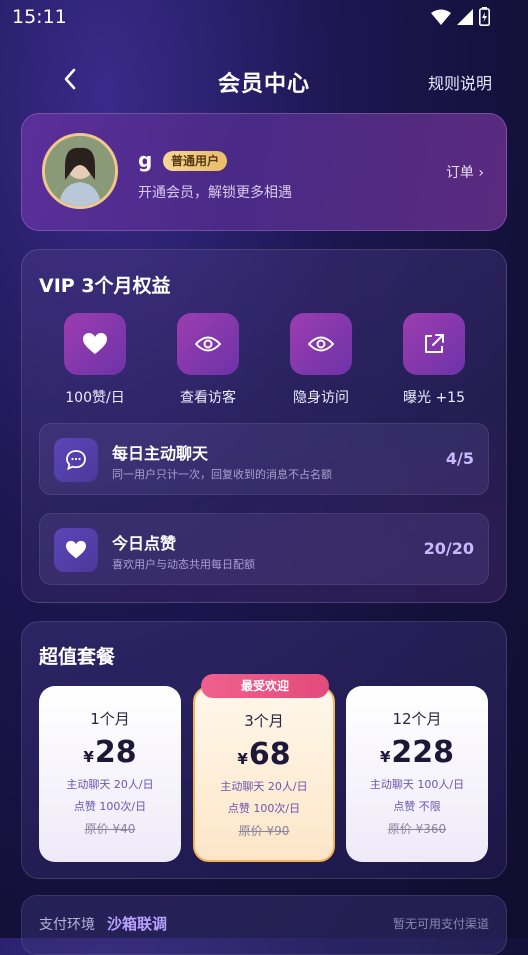 The width and height of the screenshot is (528, 955). Describe the element at coordinates (417, 719) in the screenshot. I see `plan-period: 12个月` at that location.